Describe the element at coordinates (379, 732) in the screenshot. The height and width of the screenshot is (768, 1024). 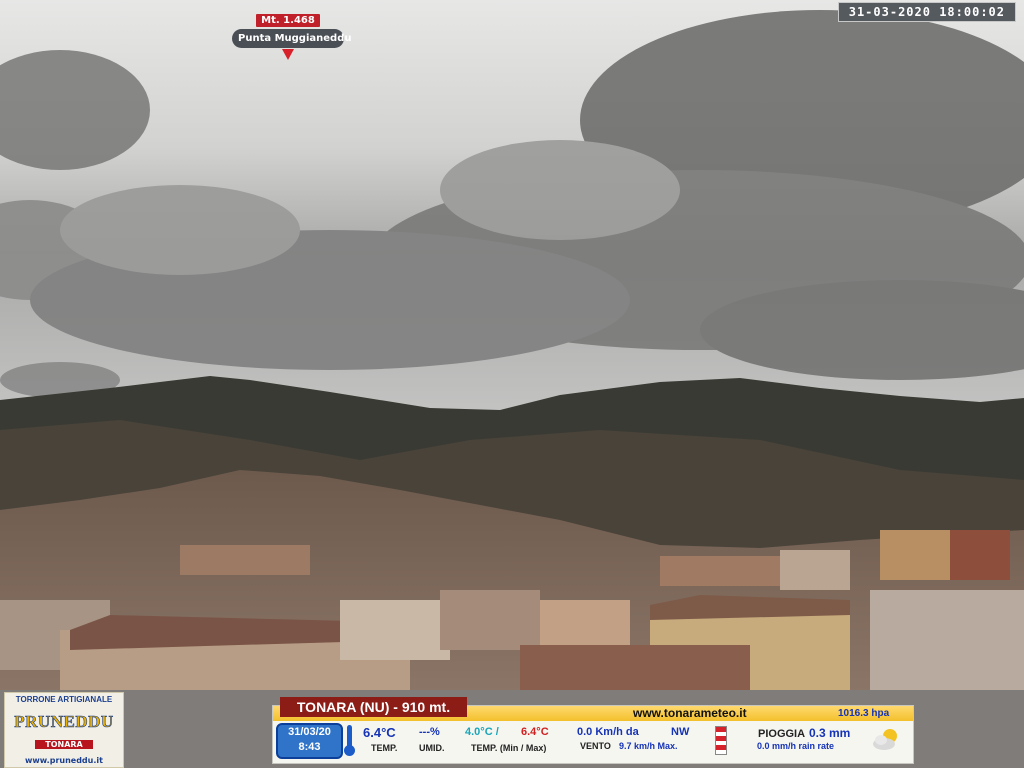
I see `temperature-value: 6.4°C` at that location.